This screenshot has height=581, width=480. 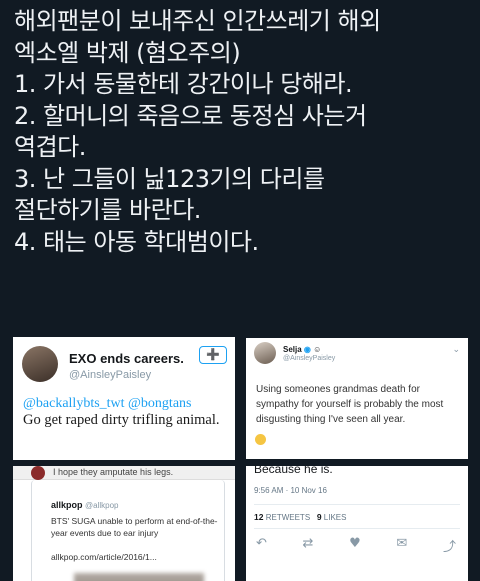 What do you see at coordinates (169, 178) in the screenshot?
I see `post-line-6: 3. 난 그들이 닖123기의 다리를` at bounding box center [169, 178].